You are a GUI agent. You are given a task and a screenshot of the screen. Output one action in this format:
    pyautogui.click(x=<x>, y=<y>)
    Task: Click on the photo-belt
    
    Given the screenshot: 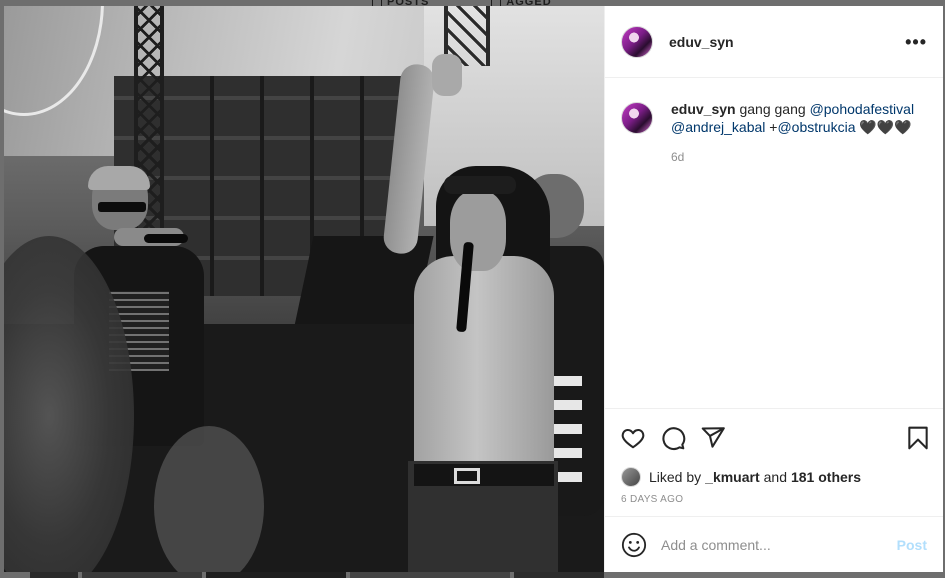 What is the action you would take?
    pyautogui.click(x=484, y=475)
    